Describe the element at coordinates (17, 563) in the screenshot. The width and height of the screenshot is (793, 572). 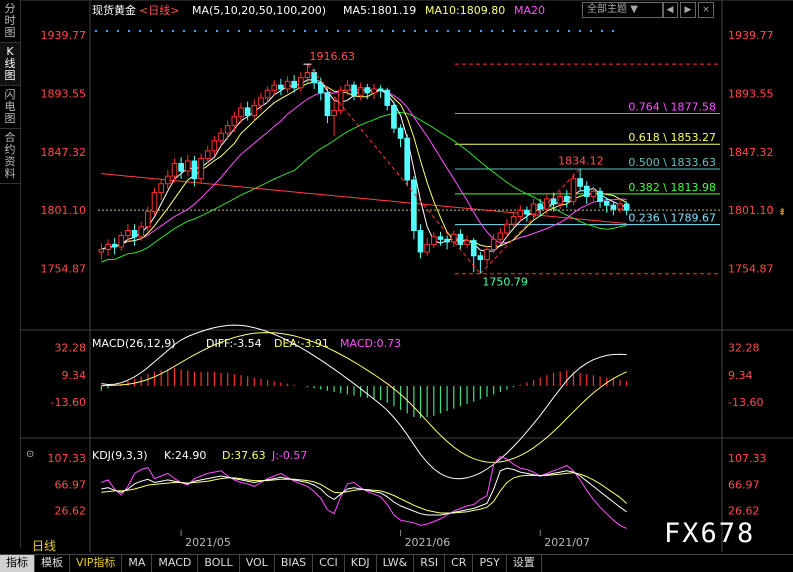
I see `toolbar-tab-0: 指标` at that location.